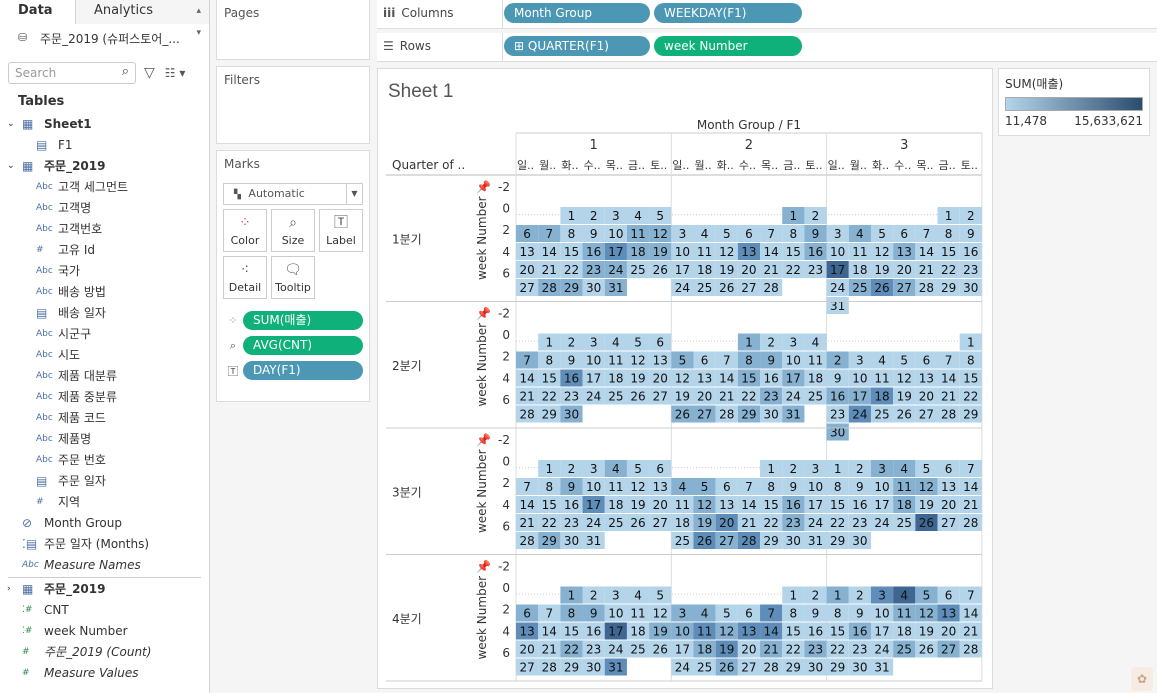 This screenshot has height=693, width=1157. I want to click on field-item: Abc 제품 중분류, so click(104, 396).